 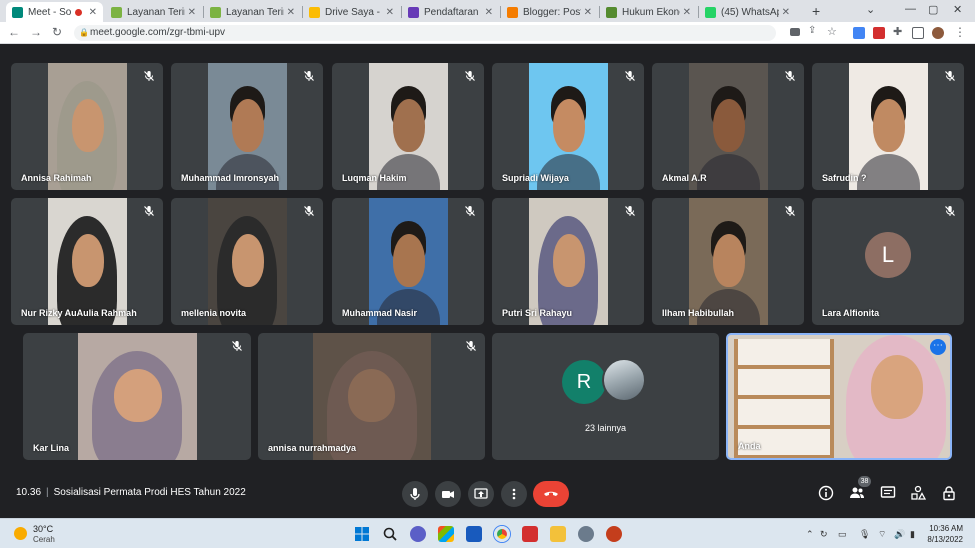 I want to click on windows-start-icon, so click(x=362, y=534).